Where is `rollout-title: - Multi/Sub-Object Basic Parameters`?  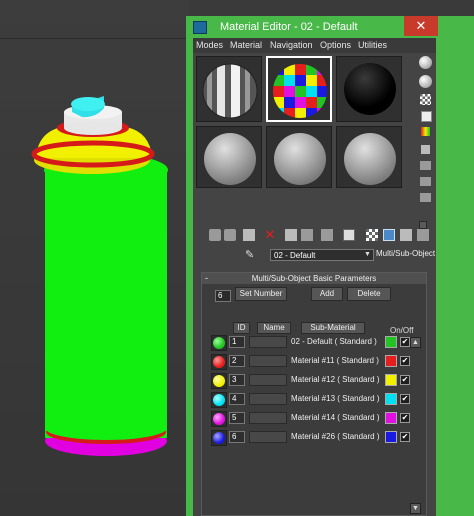
rollout-title: - Multi/Sub-Object Basic Parameters is located at coordinates (314, 278).